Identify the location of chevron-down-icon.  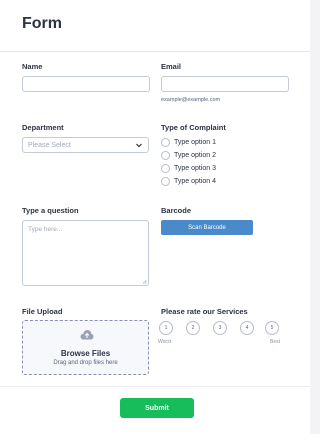
(139, 145).